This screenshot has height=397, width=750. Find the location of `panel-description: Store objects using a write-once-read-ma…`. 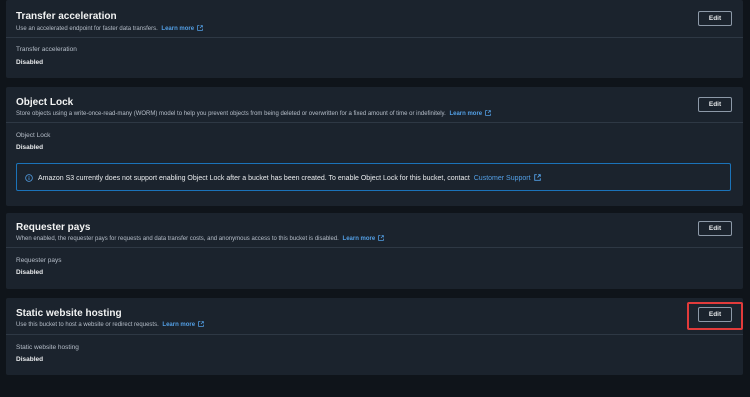

panel-description: Store objects using a write-once-read-ma… is located at coordinates (253, 113).